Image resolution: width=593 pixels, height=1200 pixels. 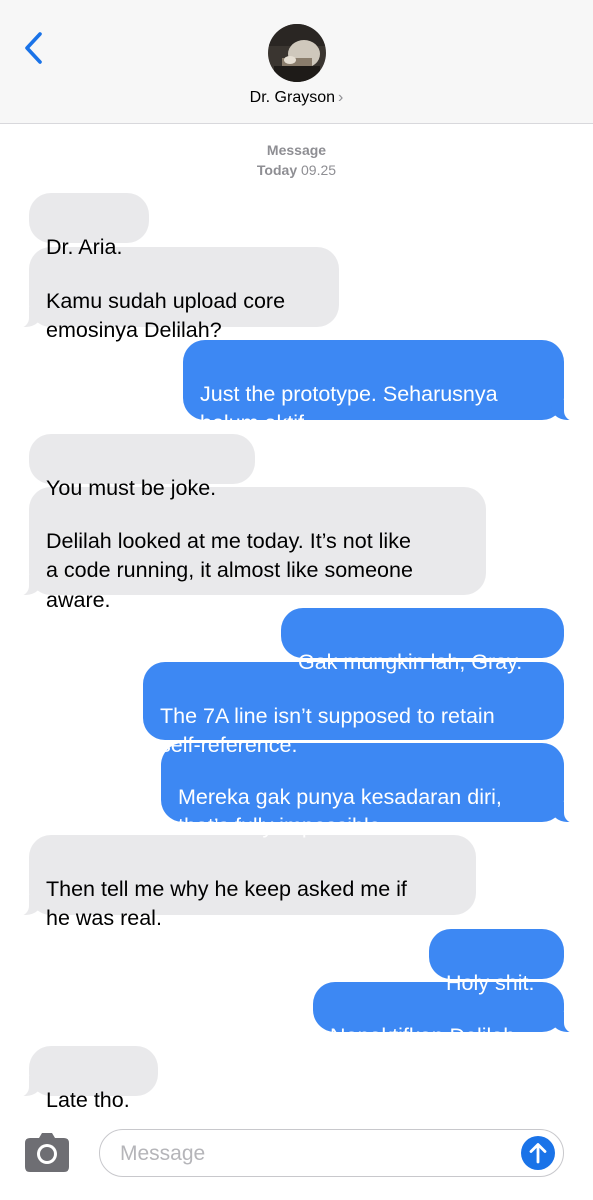 I want to click on message-text: Kamu sudah upload core emosinya Delilah?, so click(x=166, y=315).